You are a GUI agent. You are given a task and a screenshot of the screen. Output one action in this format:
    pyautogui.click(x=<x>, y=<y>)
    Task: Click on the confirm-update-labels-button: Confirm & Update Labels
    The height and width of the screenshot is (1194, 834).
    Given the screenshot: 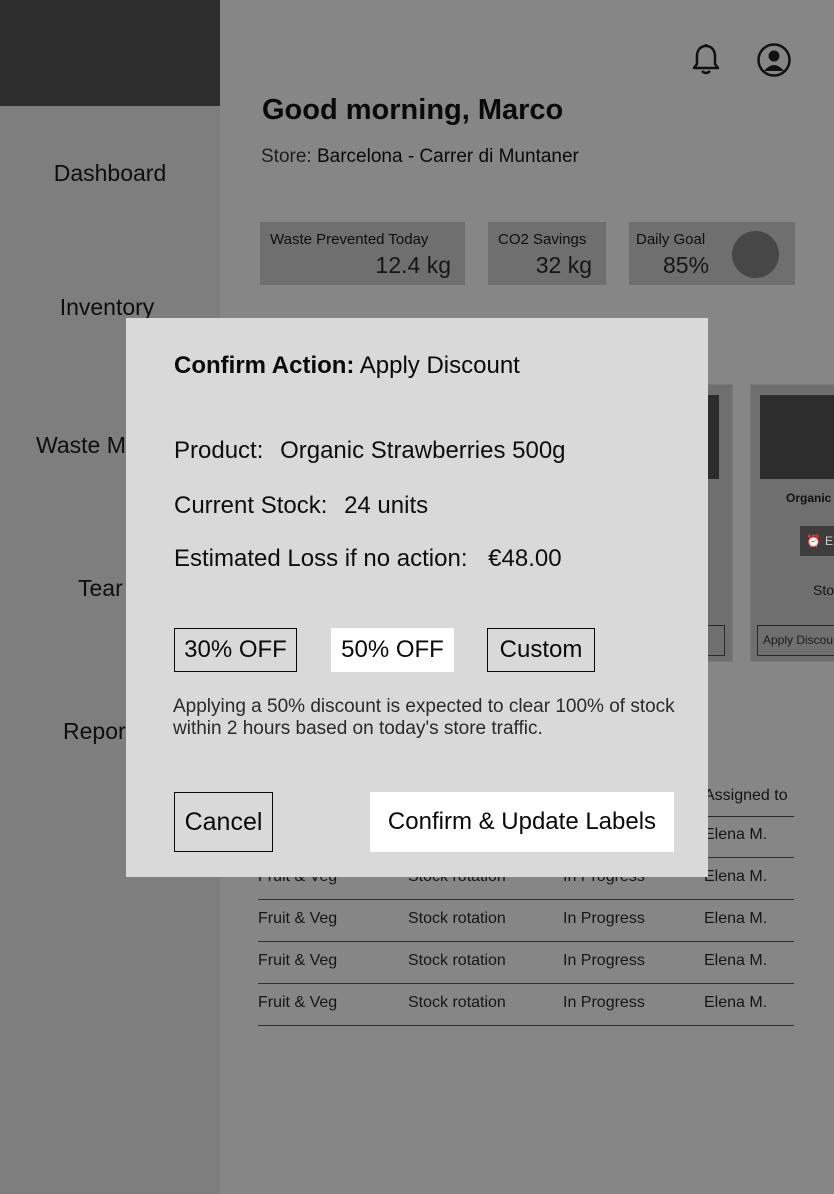 What is the action you would take?
    pyautogui.click(x=522, y=822)
    